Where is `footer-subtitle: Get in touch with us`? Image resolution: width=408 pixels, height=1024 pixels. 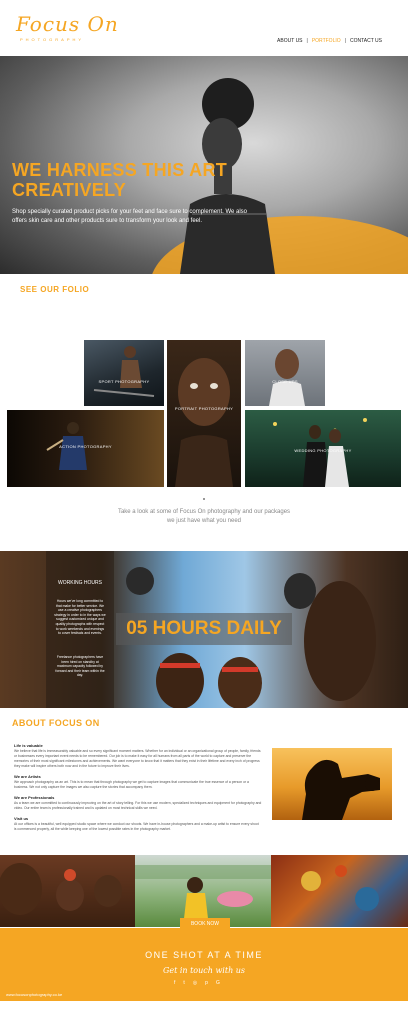 footer-subtitle: Get in touch with us is located at coordinates (204, 970).